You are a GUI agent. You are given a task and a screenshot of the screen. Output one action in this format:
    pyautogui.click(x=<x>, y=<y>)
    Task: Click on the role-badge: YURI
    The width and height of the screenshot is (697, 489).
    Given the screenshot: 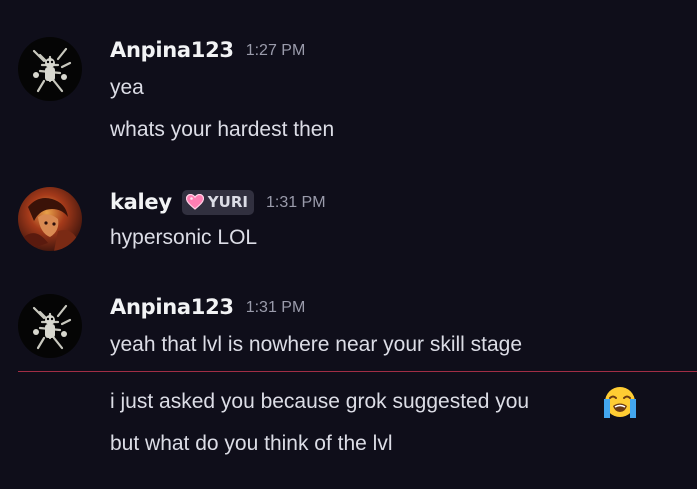 What is the action you would take?
    pyautogui.click(x=217, y=202)
    